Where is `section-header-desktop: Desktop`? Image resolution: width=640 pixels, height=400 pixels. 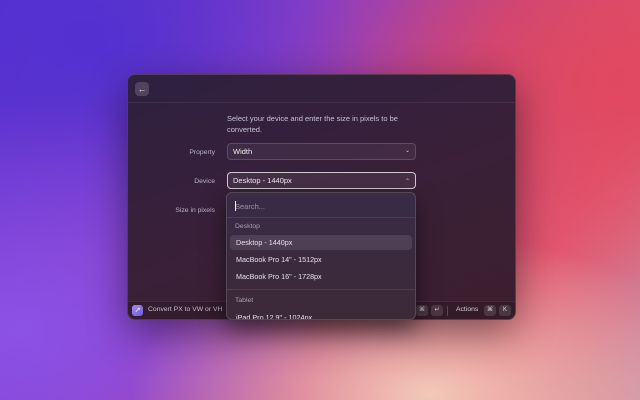 section-header-desktop: Desktop is located at coordinates (247, 226).